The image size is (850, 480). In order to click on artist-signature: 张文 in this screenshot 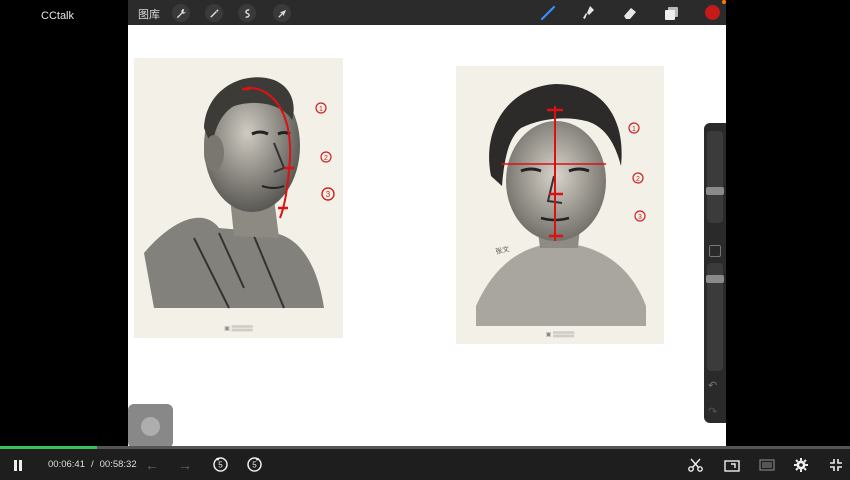, I will do `click(503, 250)`.